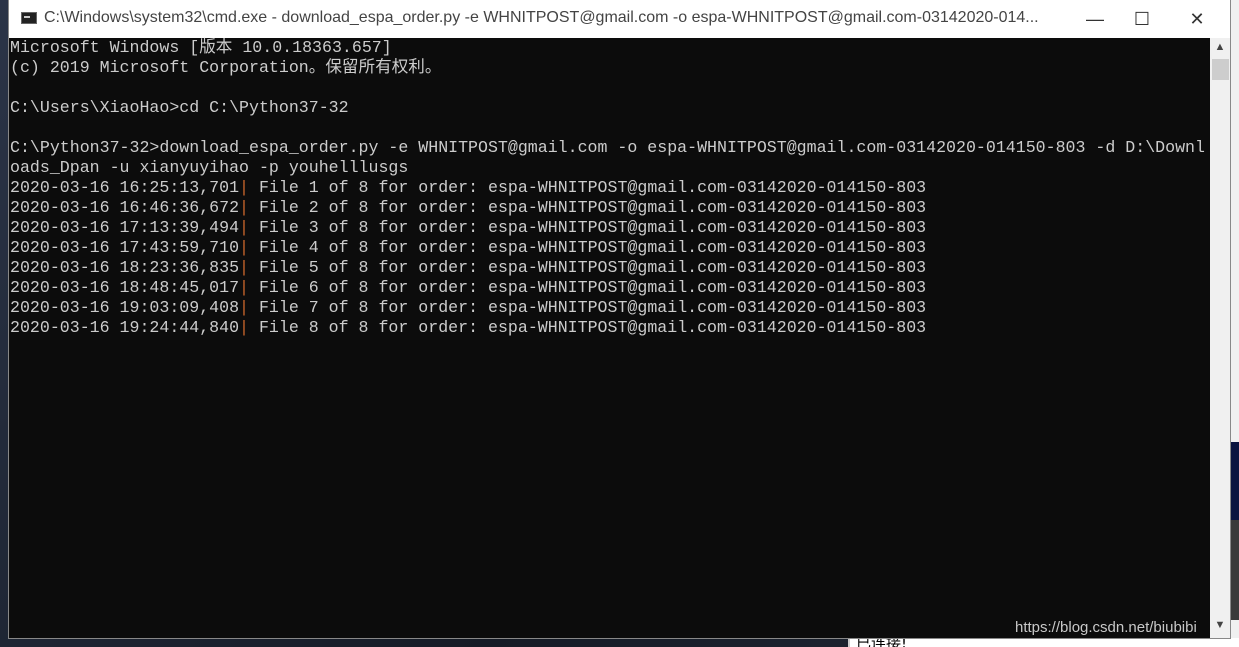 This screenshot has width=1239, height=647. I want to click on log-timestamp: 2020-03-16 18:23:36,835, so click(125, 267).